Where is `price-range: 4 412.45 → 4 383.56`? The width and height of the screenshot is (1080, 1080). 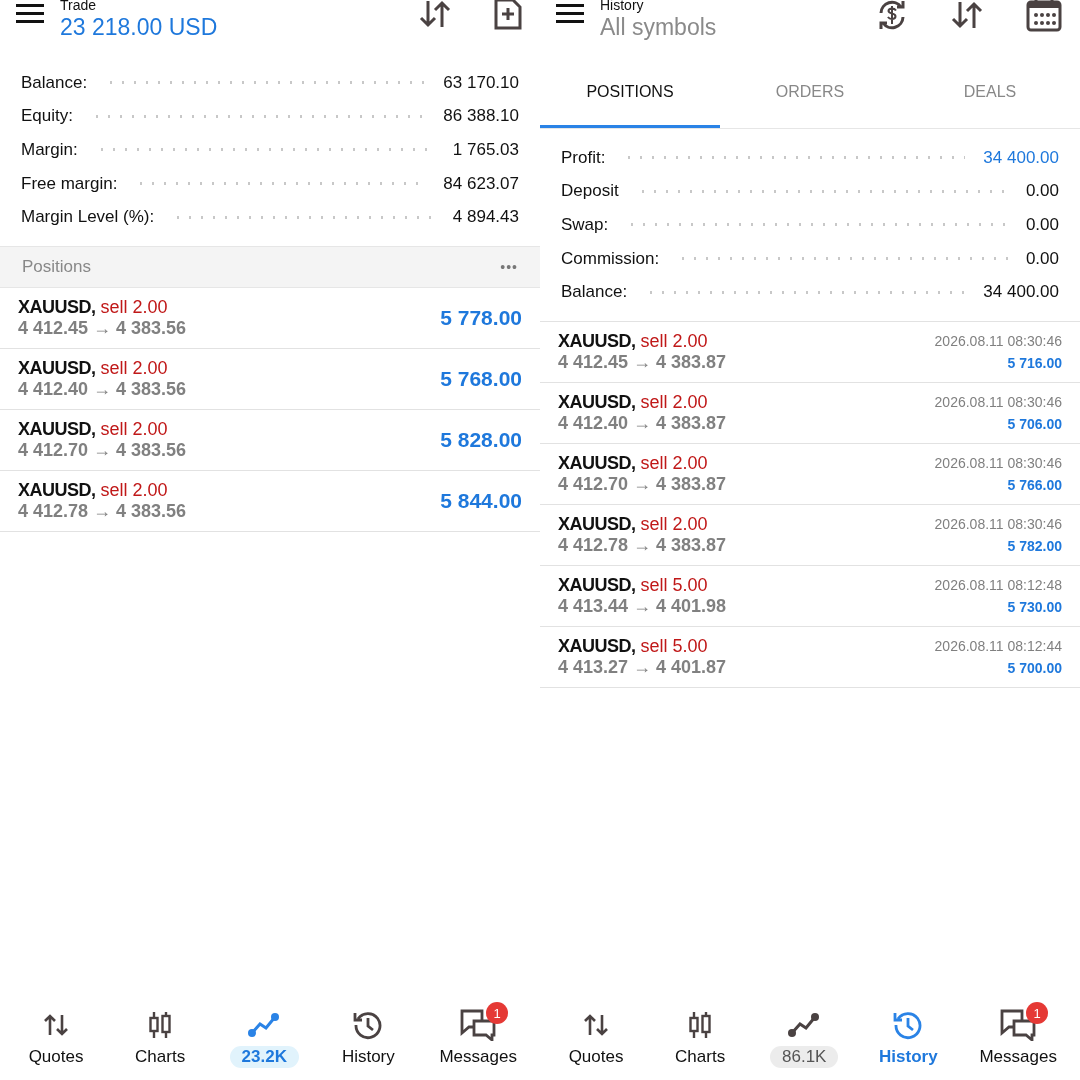 price-range: 4 412.45 → 4 383.56 is located at coordinates (102, 328).